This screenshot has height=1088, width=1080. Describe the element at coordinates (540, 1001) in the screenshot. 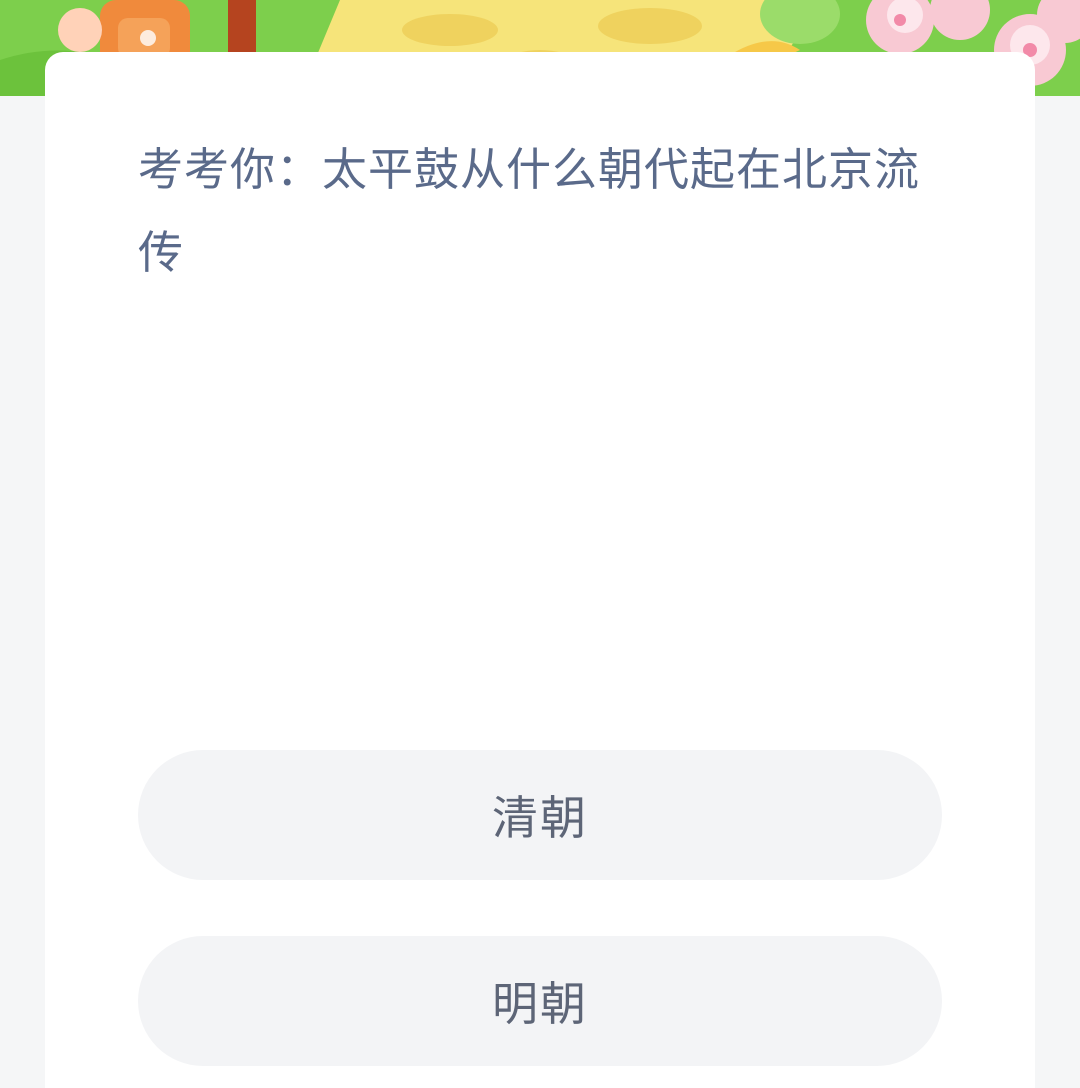

I see `answer-option-ming: 明朝` at that location.